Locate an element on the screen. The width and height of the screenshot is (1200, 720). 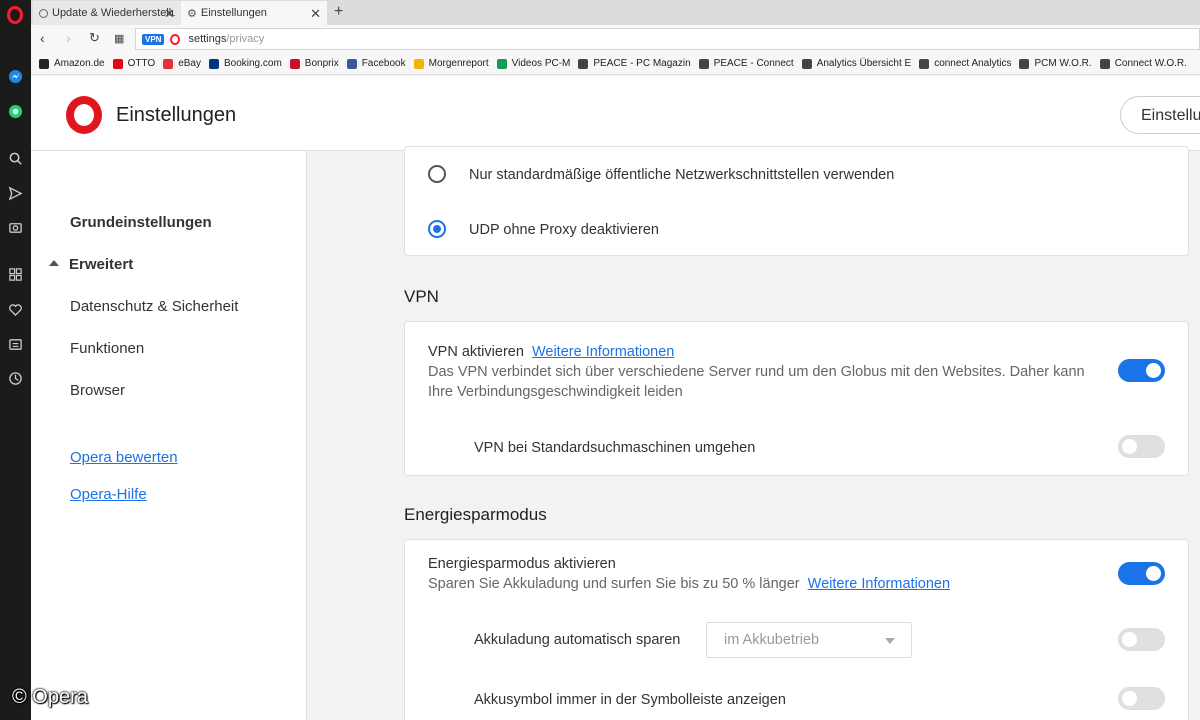
battery-toggle is located at coordinates (1141, 573).